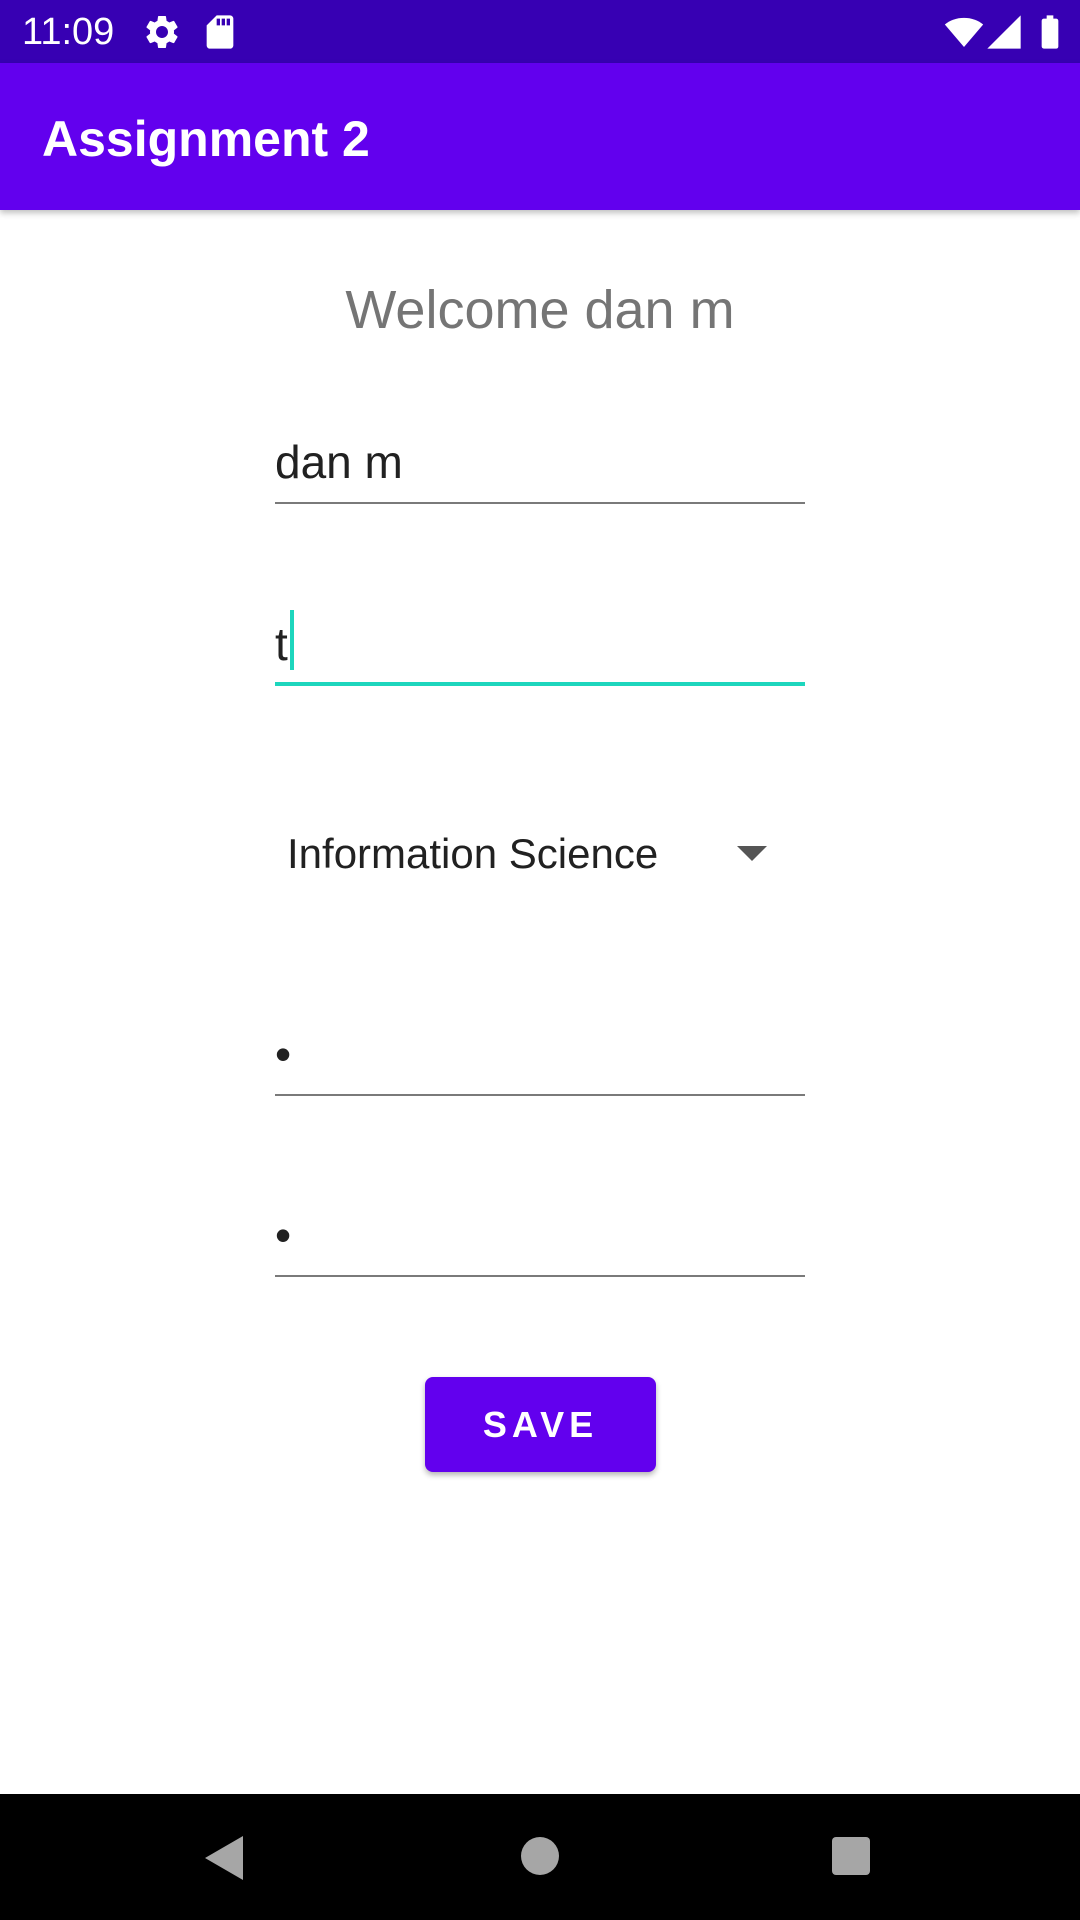  I want to click on wifi-icon, so click(964, 32).